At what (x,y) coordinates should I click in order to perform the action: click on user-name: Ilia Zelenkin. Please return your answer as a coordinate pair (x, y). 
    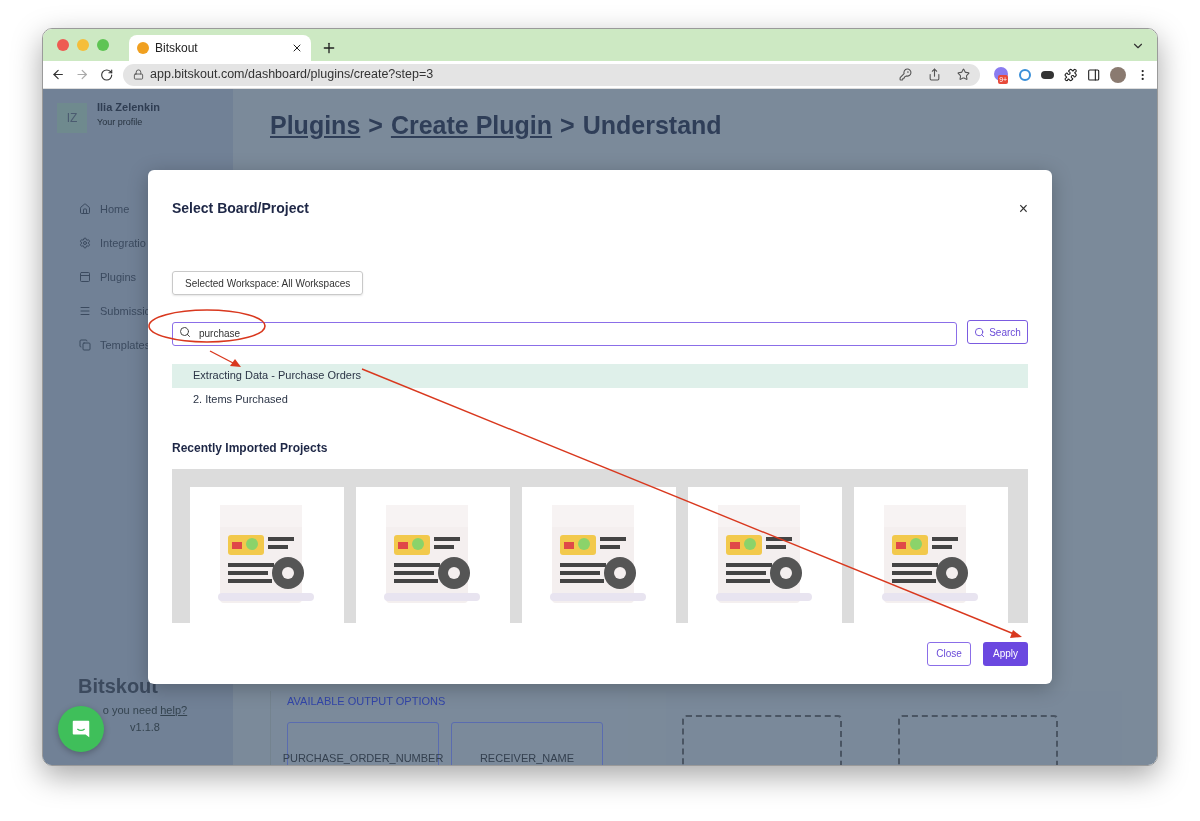
    Looking at the image, I should click on (128, 107).